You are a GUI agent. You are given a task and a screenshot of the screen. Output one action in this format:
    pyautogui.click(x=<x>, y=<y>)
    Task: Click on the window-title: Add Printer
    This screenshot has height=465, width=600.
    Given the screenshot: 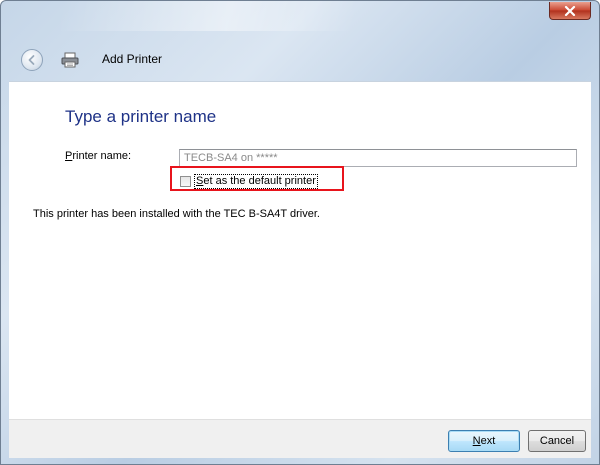 What is the action you would take?
    pyautogui.click(x=132, y=59)
    